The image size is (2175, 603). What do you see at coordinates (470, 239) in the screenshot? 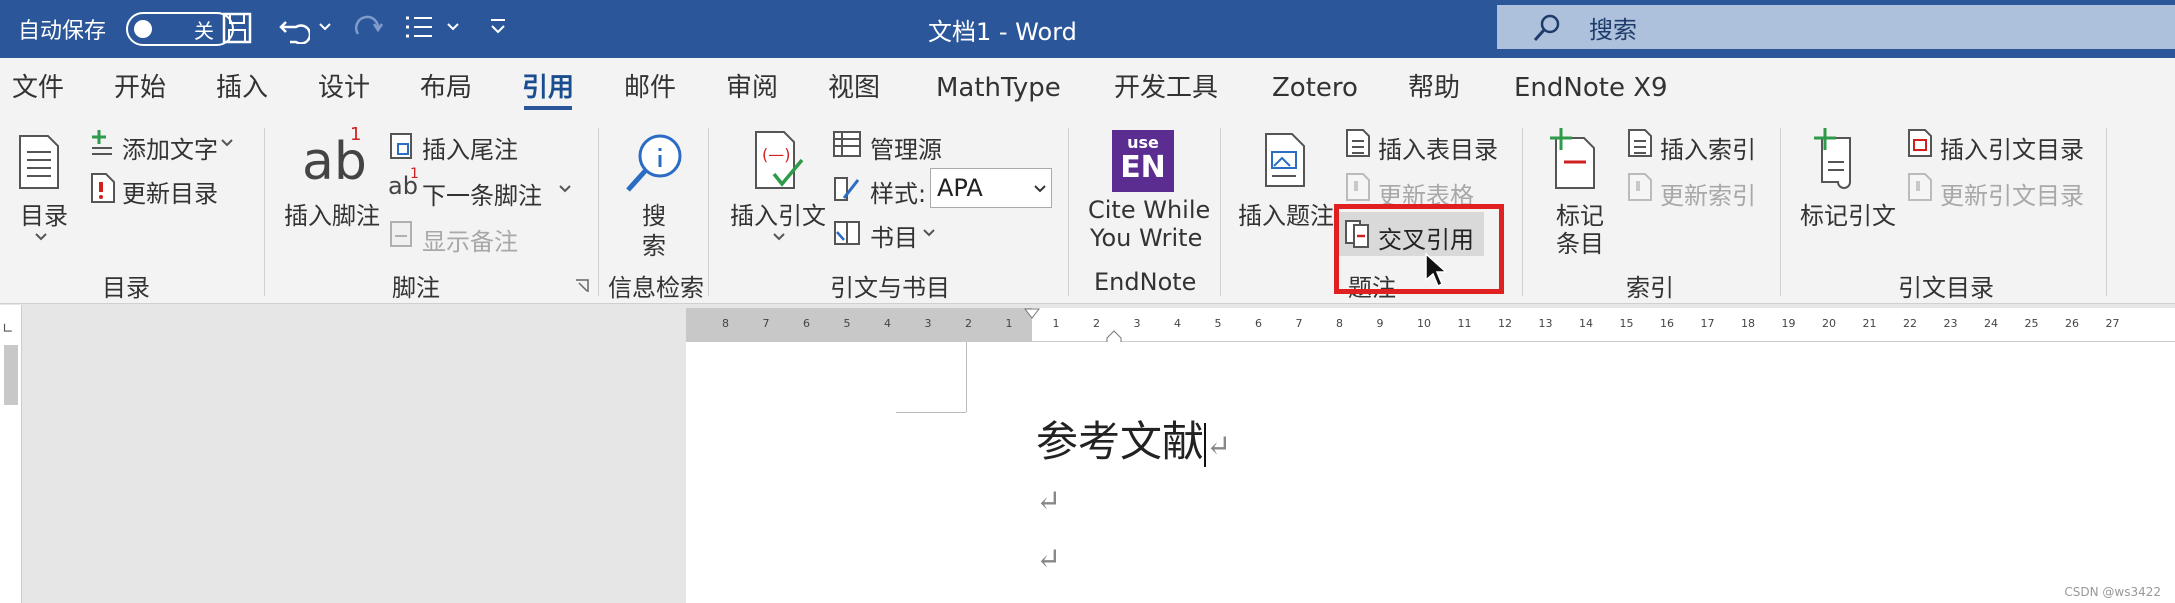
I see `show-notes-button: 显示备注` at bounding box center [470, 239].